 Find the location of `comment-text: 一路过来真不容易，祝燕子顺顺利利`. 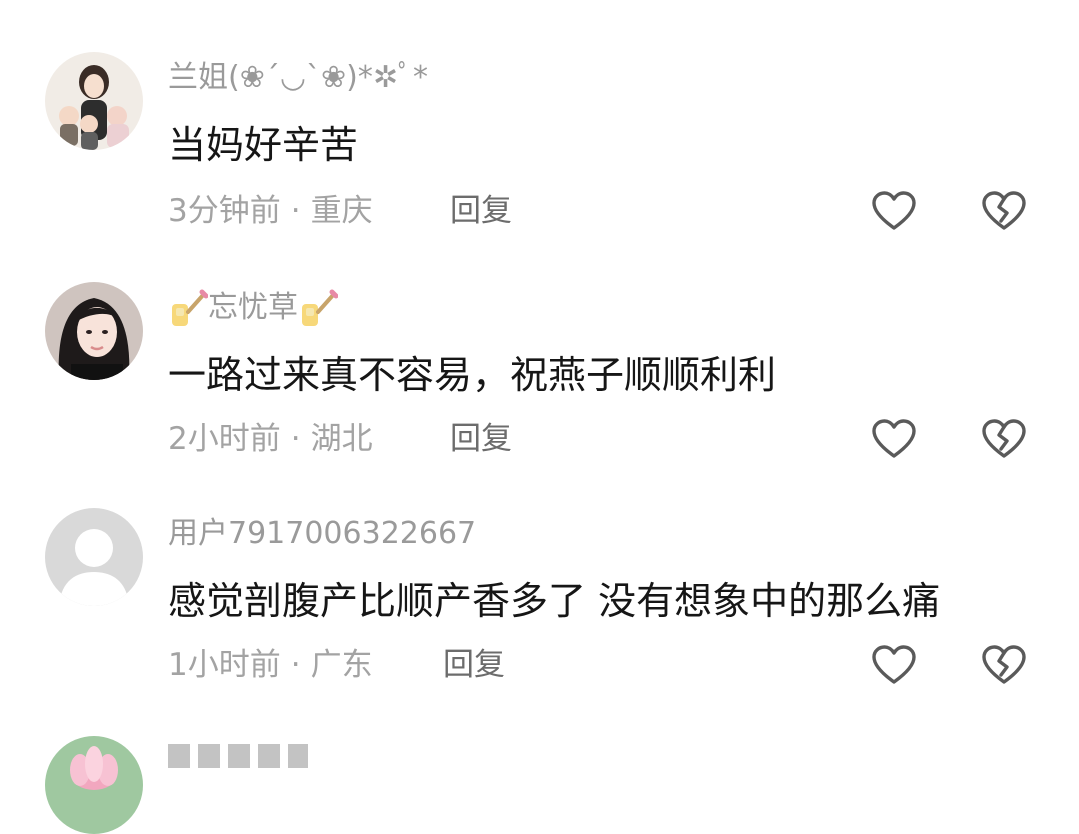

comment-text: 一路过来真不容易，祝燕子顺顺利利 is located at coordinates (472, 375).